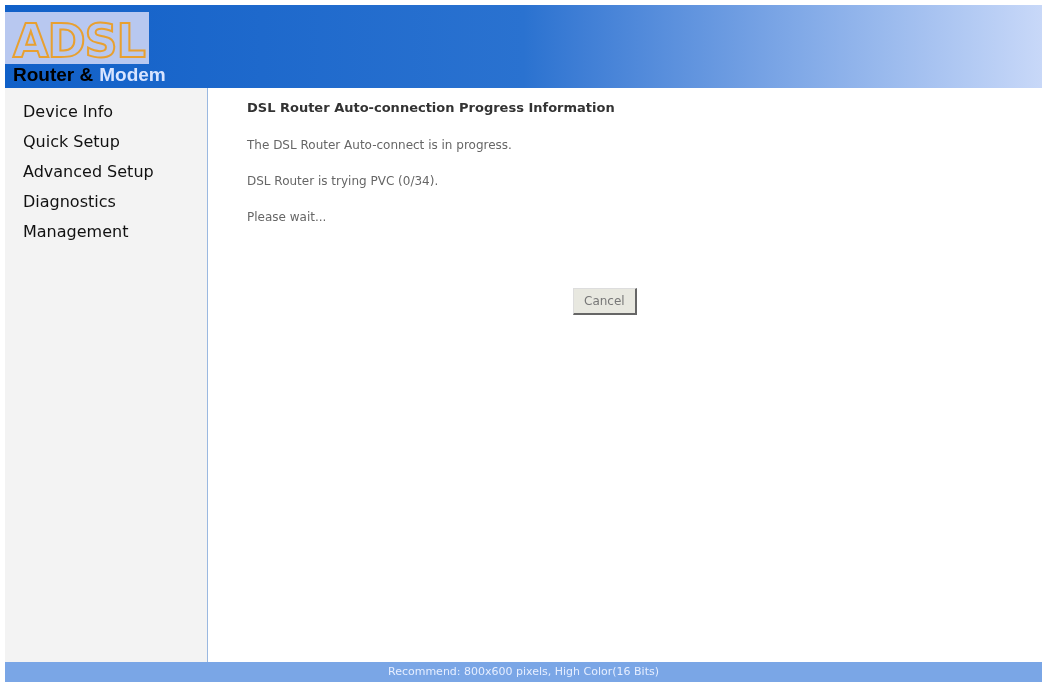  What do you see at coordinates (68, 112) in the screenshot?
I see `sidebar-link: Device Info` at bounding box center [68, 112].